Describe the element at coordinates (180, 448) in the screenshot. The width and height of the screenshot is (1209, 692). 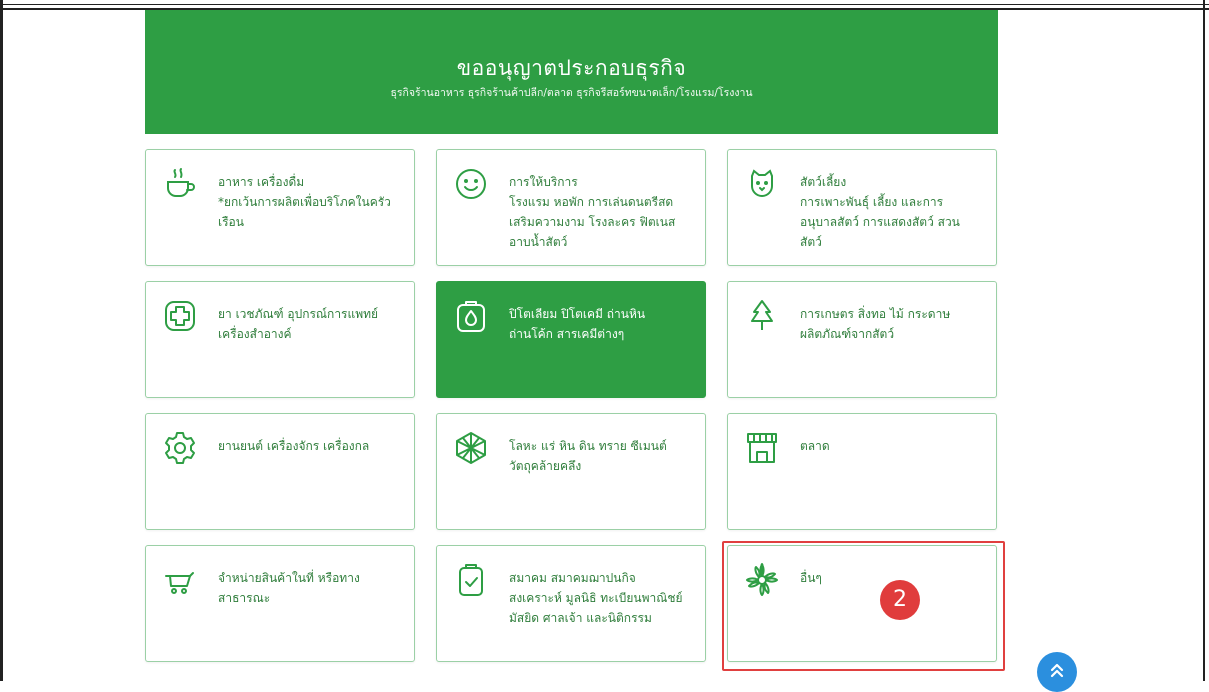
I see `gear-icon` at that location.